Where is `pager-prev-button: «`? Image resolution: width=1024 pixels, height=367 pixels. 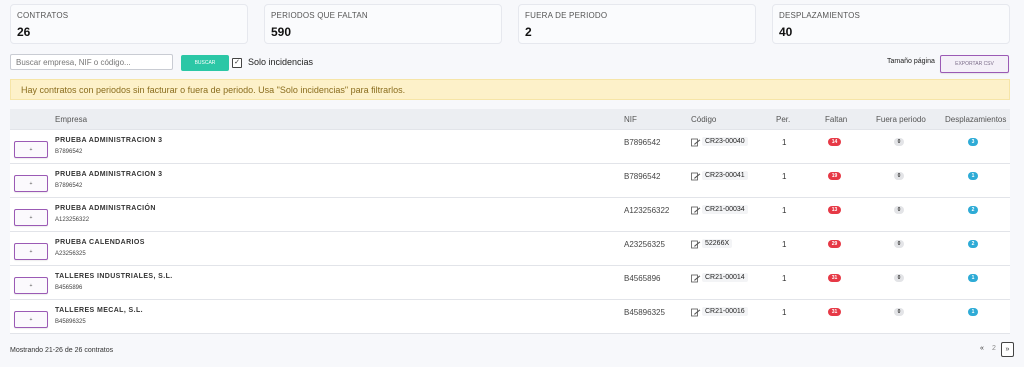 pager-prev-button: « is located at coordinates (982, 348).